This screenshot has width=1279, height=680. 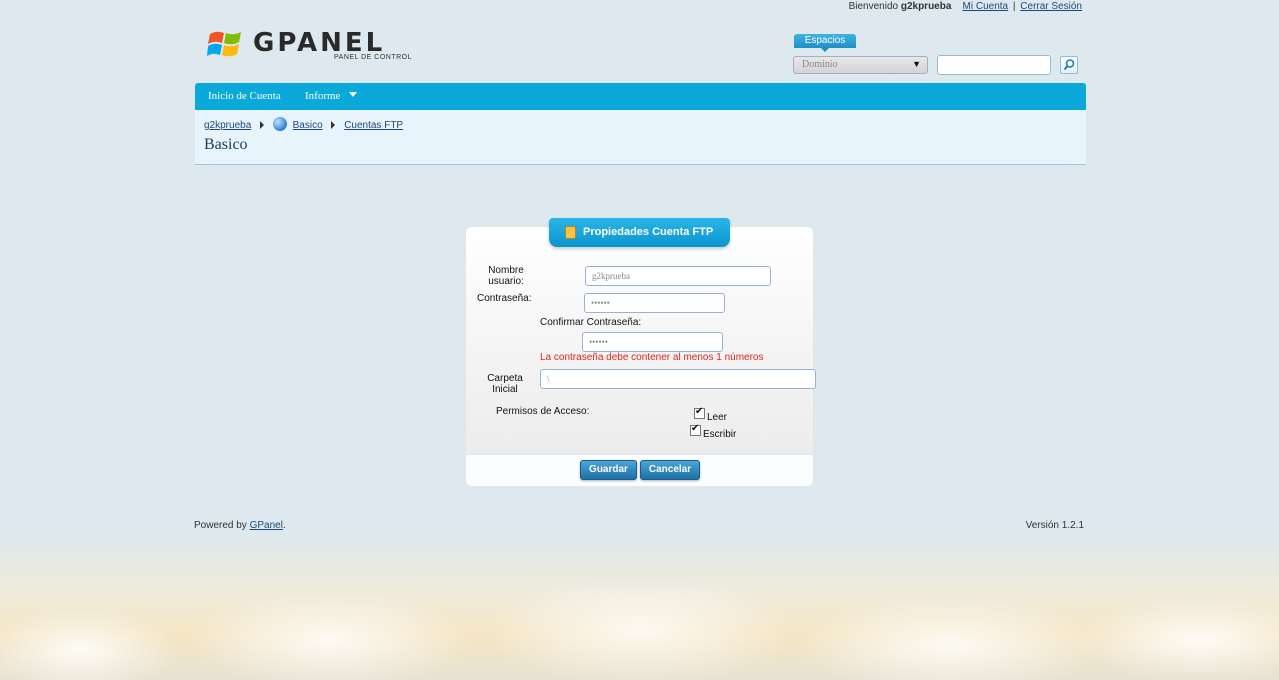 I want to click on page-title: Basico, so click(x=226, y=144).